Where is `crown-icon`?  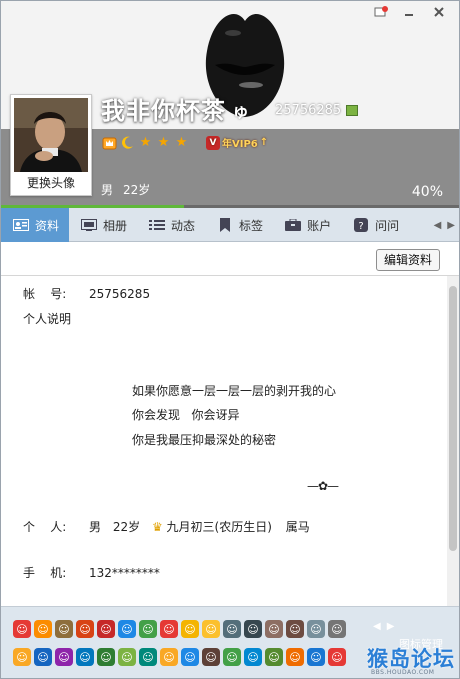
crown-icon is located at coordinates (109, 142).